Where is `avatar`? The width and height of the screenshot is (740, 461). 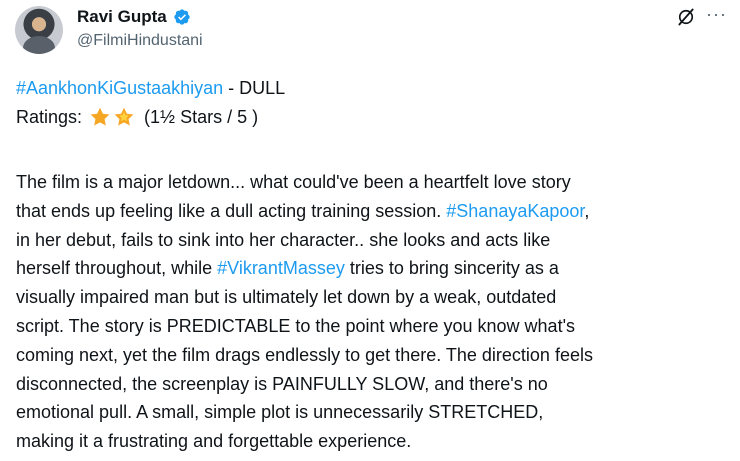 avatar is located at coordinates (39, 30).